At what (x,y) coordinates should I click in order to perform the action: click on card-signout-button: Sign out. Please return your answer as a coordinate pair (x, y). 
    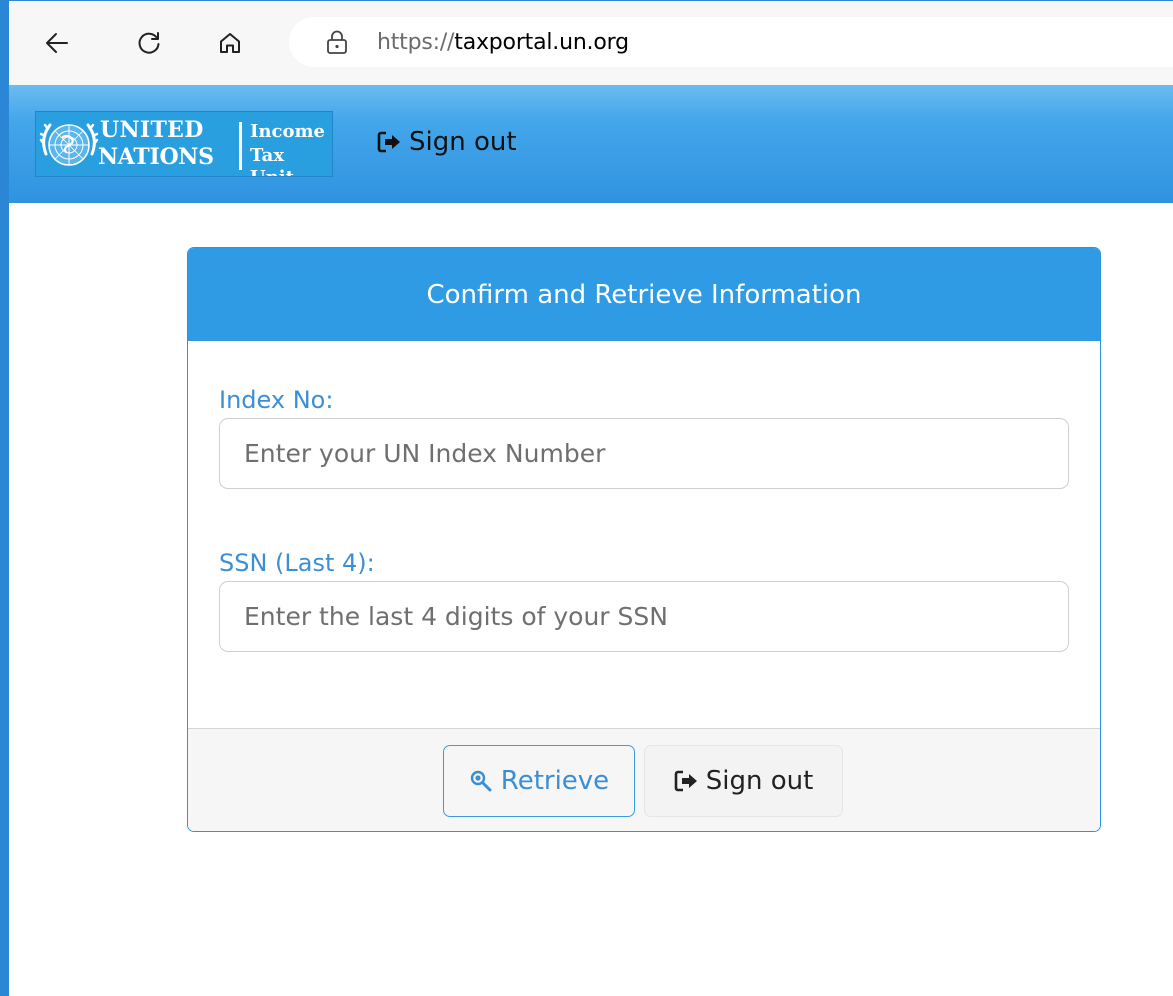
    Looking at the image, I should click on (743, 781).